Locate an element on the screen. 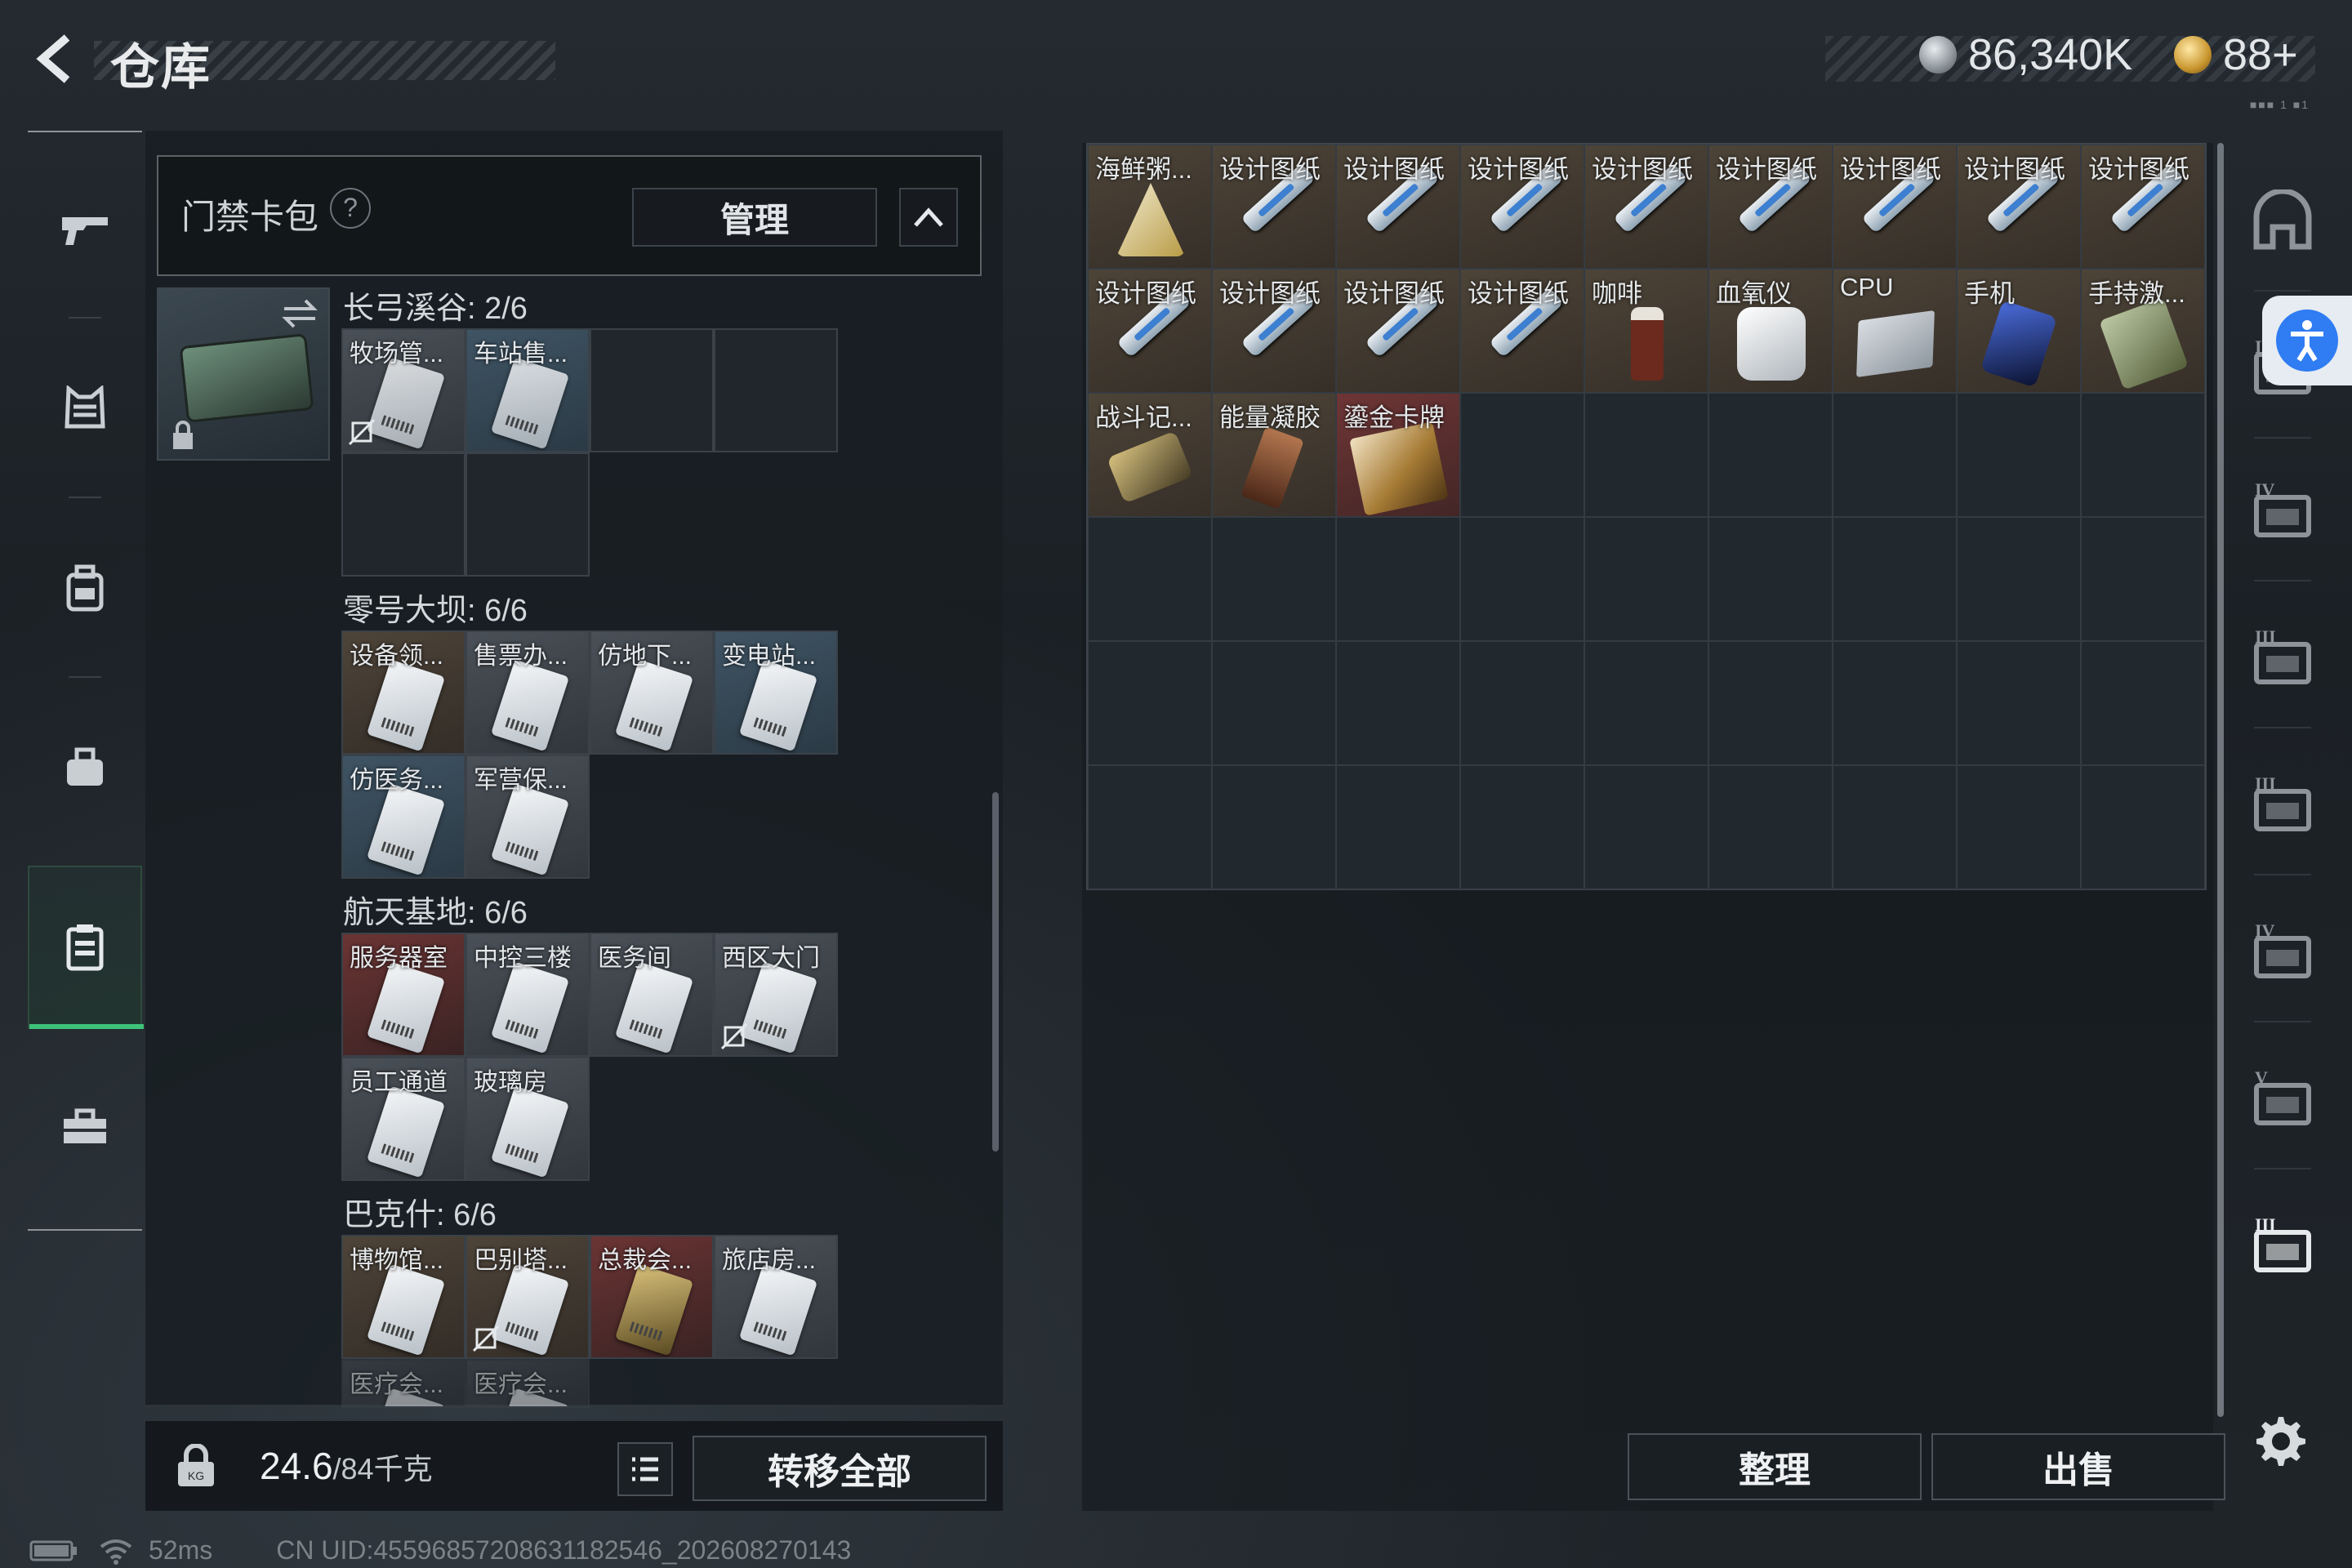 The image size is (2352, 1568). keycard-slot: 西区大门 is located at coordinates (776, 995).